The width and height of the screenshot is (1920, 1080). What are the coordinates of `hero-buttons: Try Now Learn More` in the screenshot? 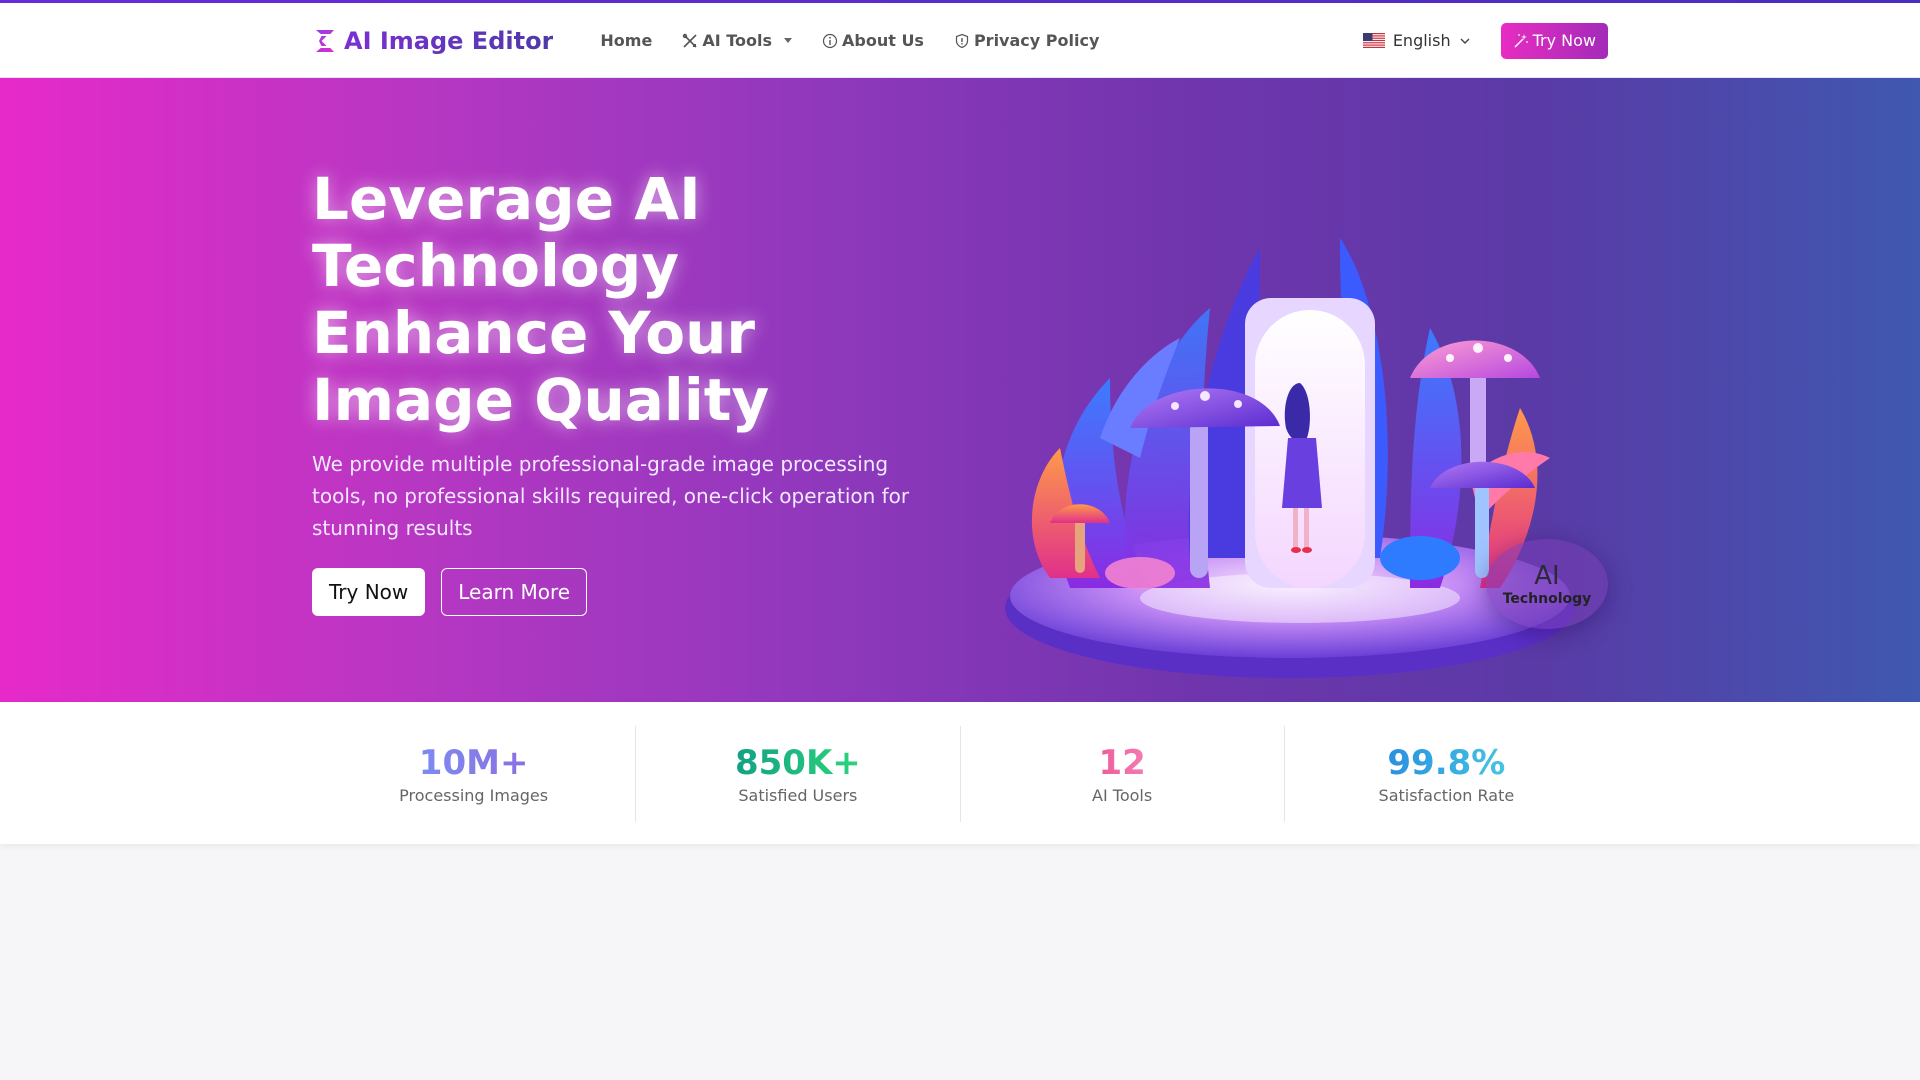 It's located at (450, 592).